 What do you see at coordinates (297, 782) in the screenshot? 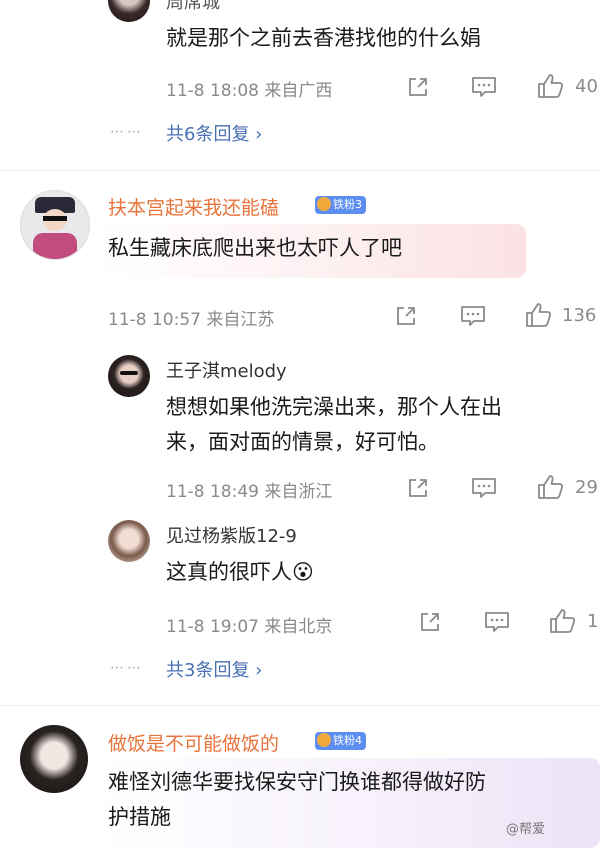
I see `comment-text-line1: 难怪刘德华要找保安守门换谁都得做好防` at bounding box center [297, 782].